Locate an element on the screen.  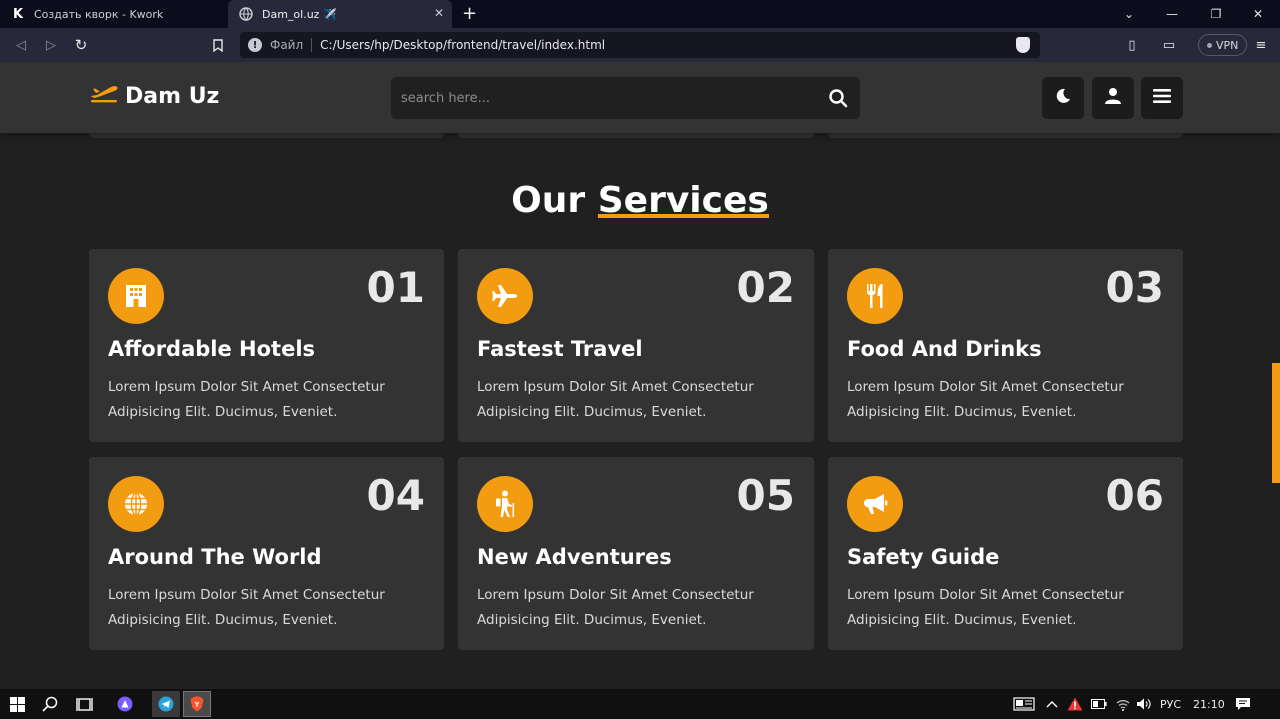
task-view-icon is located at coordinates (84, 704).